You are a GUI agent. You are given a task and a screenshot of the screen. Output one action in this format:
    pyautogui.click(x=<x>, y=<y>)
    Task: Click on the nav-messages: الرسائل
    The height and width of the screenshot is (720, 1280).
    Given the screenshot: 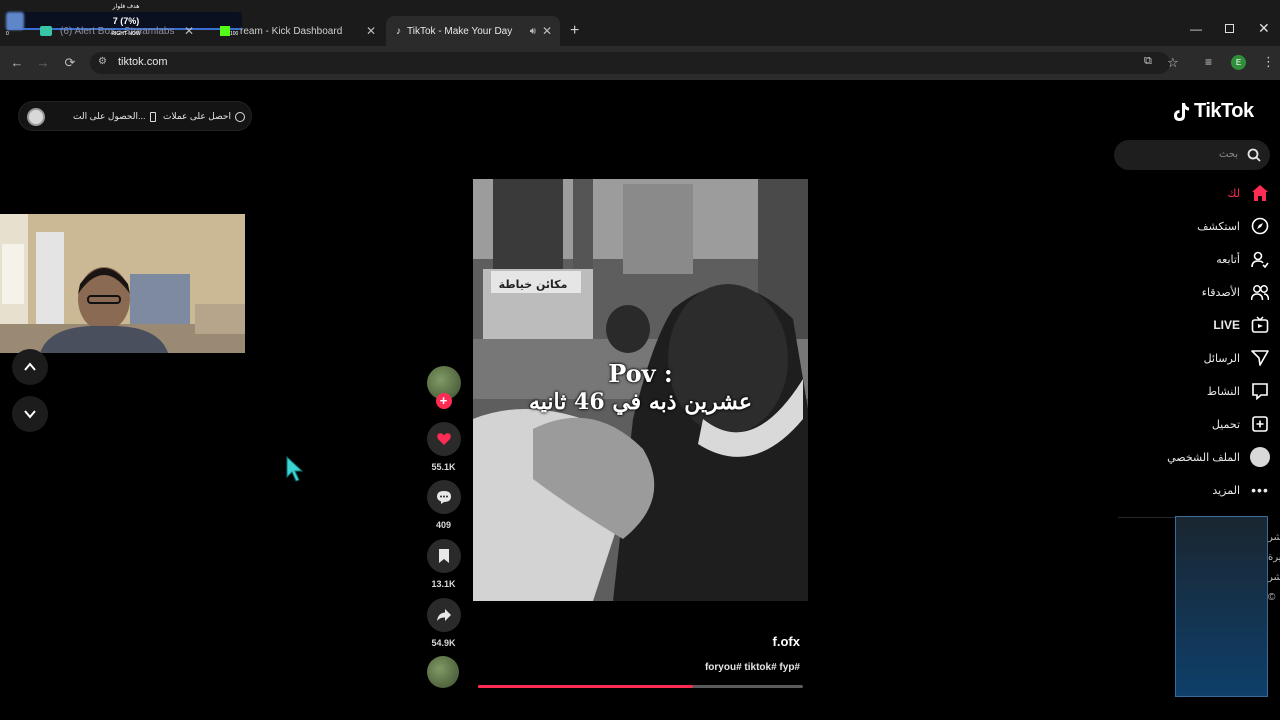 What is the action you would take?
    pyautogui.click(x=1237, y=358)
    